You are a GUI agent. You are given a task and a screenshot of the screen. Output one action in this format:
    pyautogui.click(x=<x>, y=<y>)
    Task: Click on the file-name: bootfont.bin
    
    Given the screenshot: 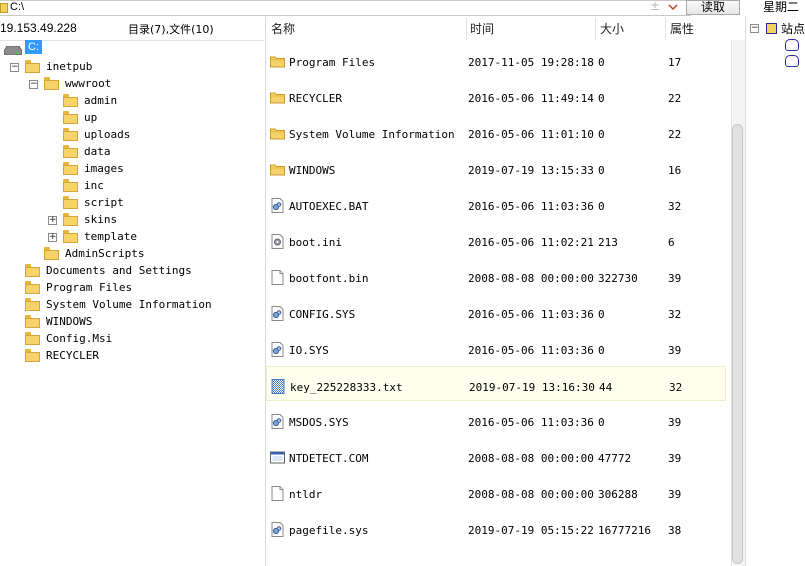 What is the action you would take?
    pyautogui.click(x=329, y=278)
    